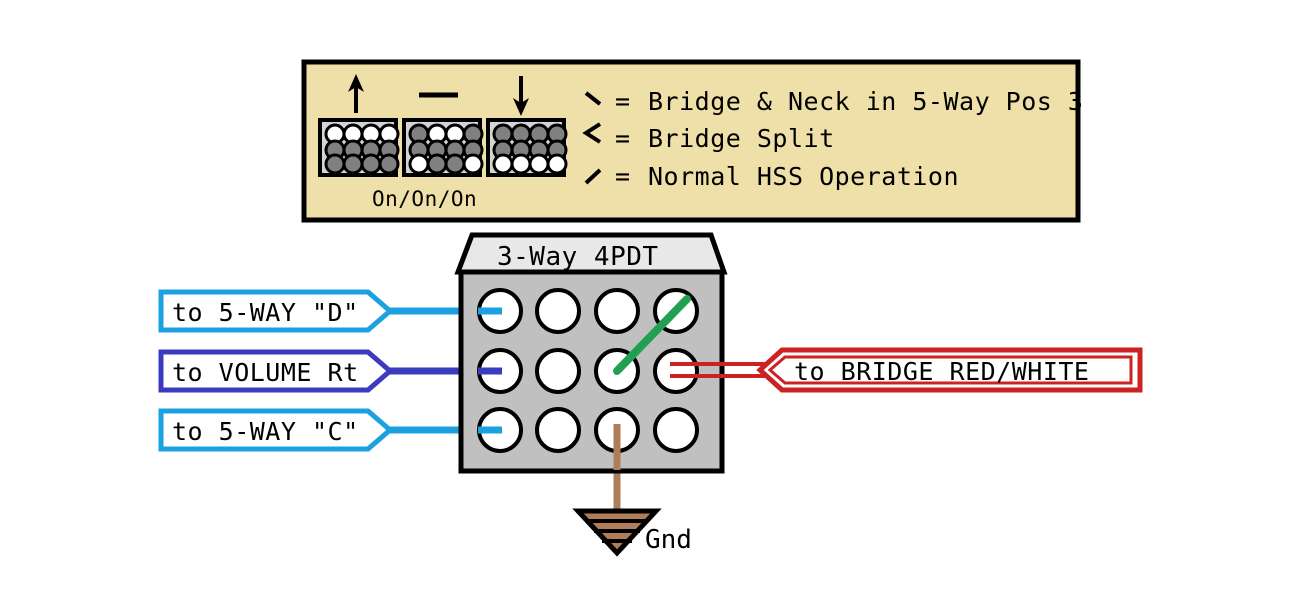 The width and height of the screenshot is (1308, 609). Describe the element at coordinates (676, 430) in the screenshot. I see `lug-r3c4` at that location.